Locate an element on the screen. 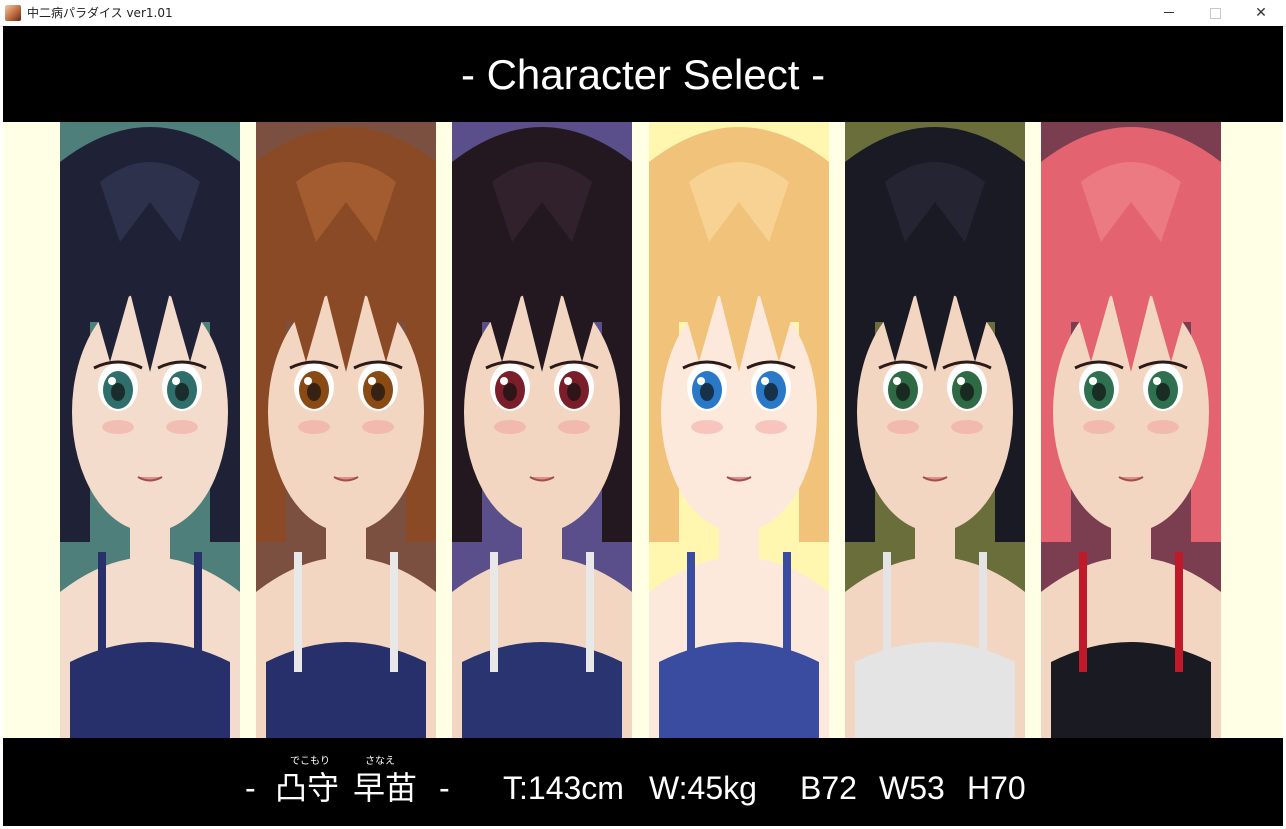 This screenshot has height=829, width=1286. name-dash-right: - is located at coordinates (444, 788).